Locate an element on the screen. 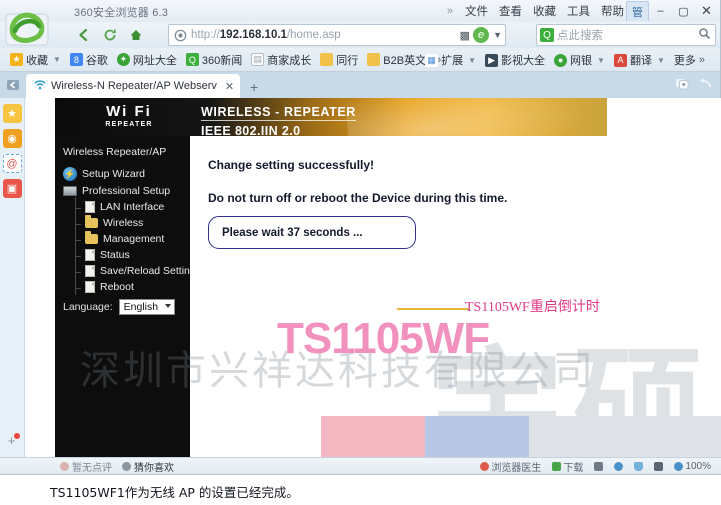  status-shield is located at coordinates (639, 466).